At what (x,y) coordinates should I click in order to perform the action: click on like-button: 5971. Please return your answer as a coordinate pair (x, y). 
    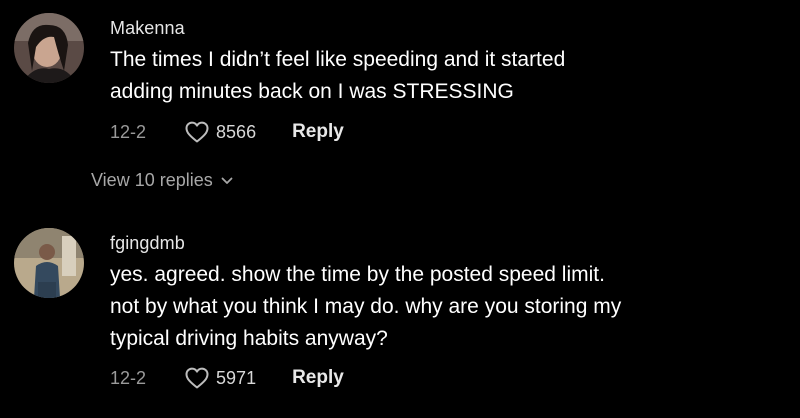
    Looking at the image, I should click on (220, 378).